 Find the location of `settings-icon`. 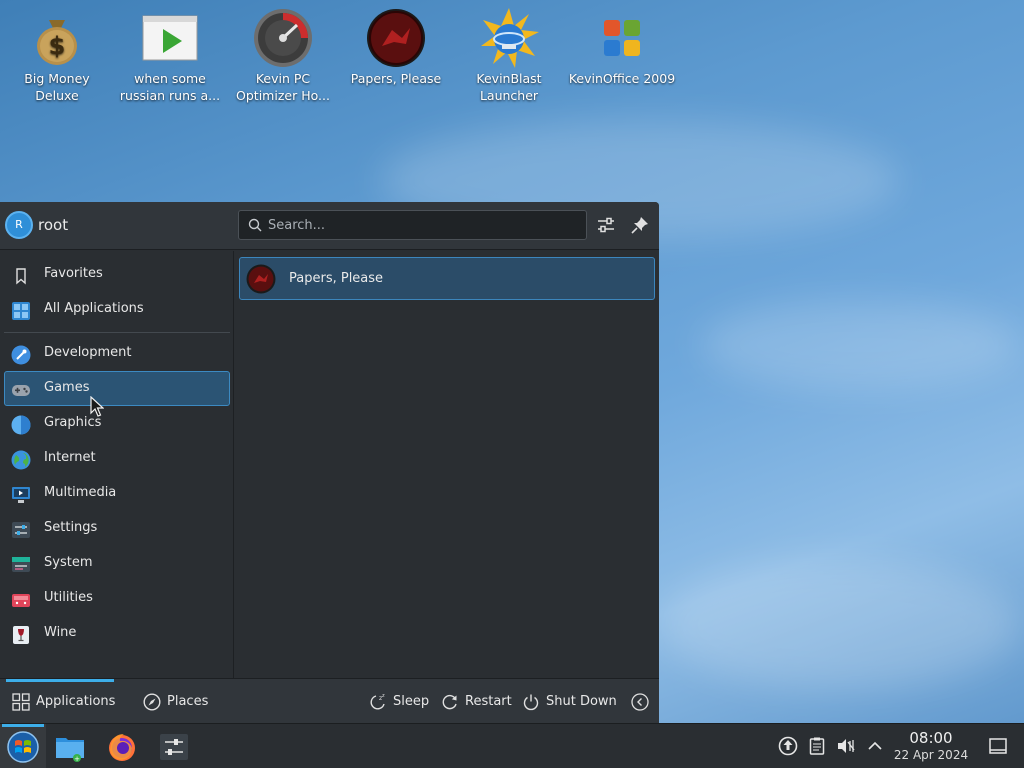

settings-icon is located at coordinates (21, 530).